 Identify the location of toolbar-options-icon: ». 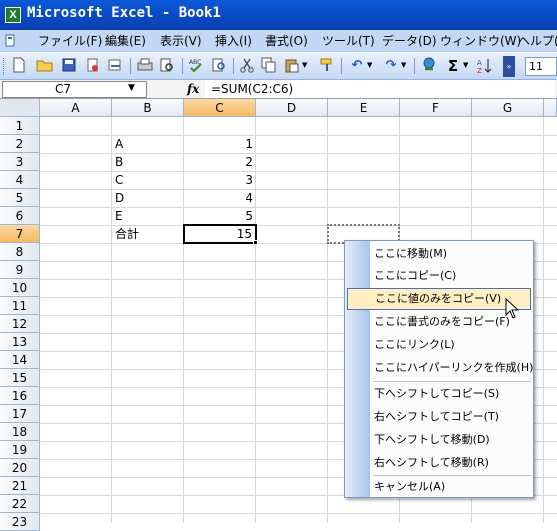
(509, 66).